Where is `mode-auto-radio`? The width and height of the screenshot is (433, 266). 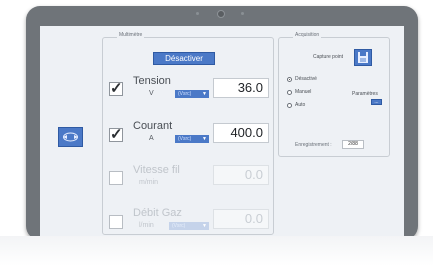 mode-auto-radio is located at coordinates (289, 105).